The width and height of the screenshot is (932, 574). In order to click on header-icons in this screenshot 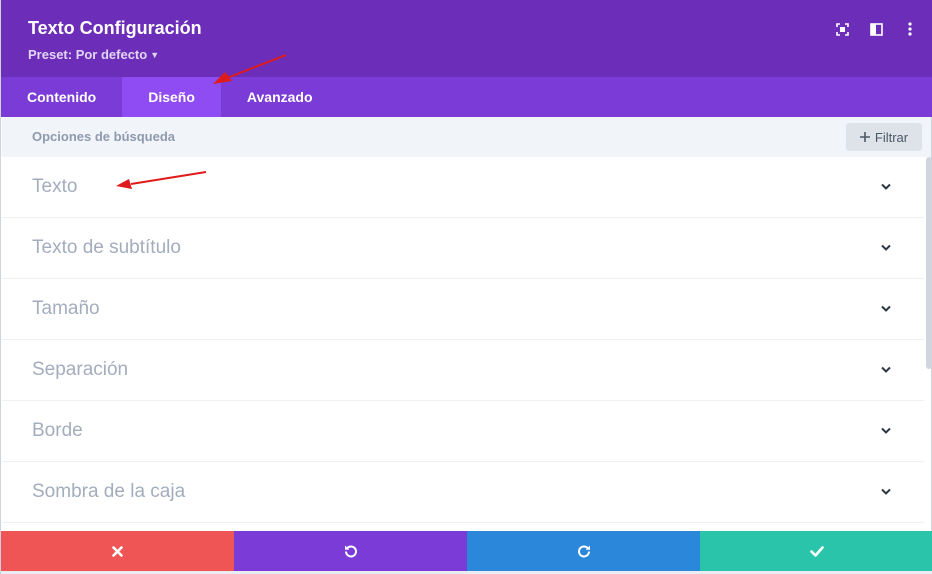, I will do `click(876, 29)`.